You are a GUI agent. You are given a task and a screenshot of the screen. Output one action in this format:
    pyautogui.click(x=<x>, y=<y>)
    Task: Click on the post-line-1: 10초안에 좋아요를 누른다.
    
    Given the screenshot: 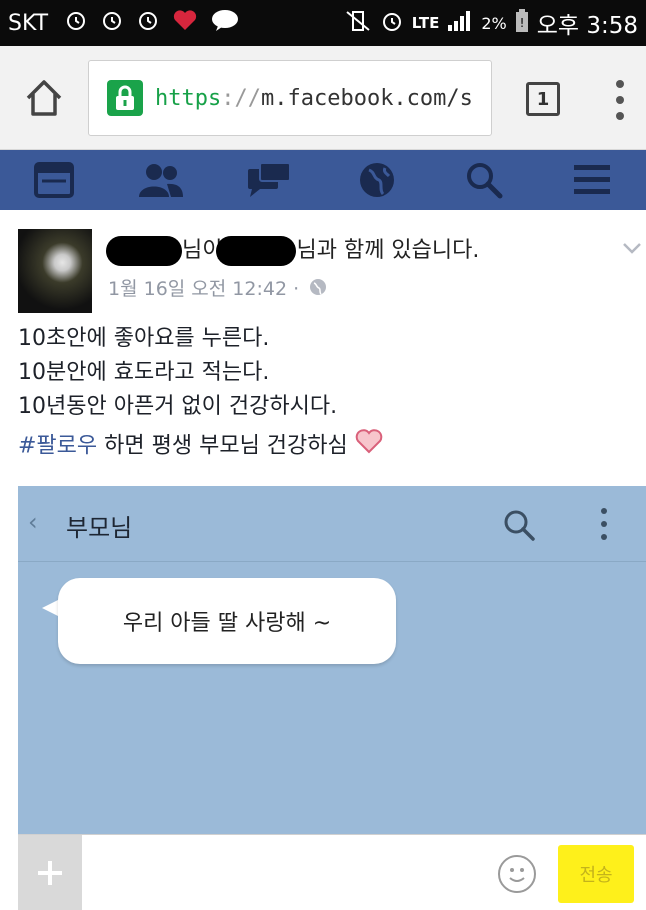 What is the action you would take?
    pyautogui.click(x=144, y=338)
    